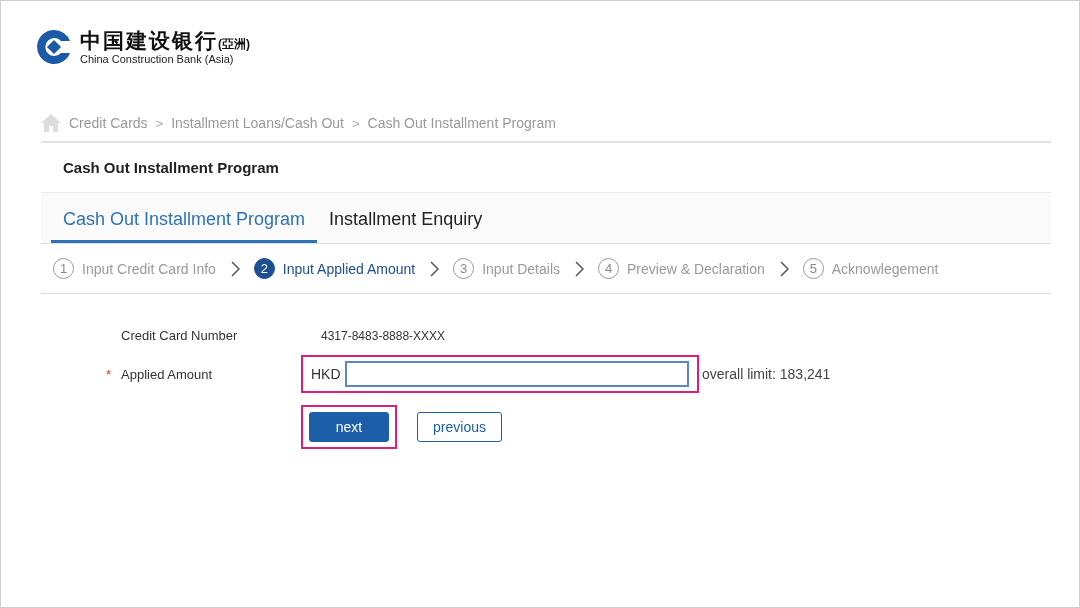  I want to click on required-mark: *, so click(108, 374).